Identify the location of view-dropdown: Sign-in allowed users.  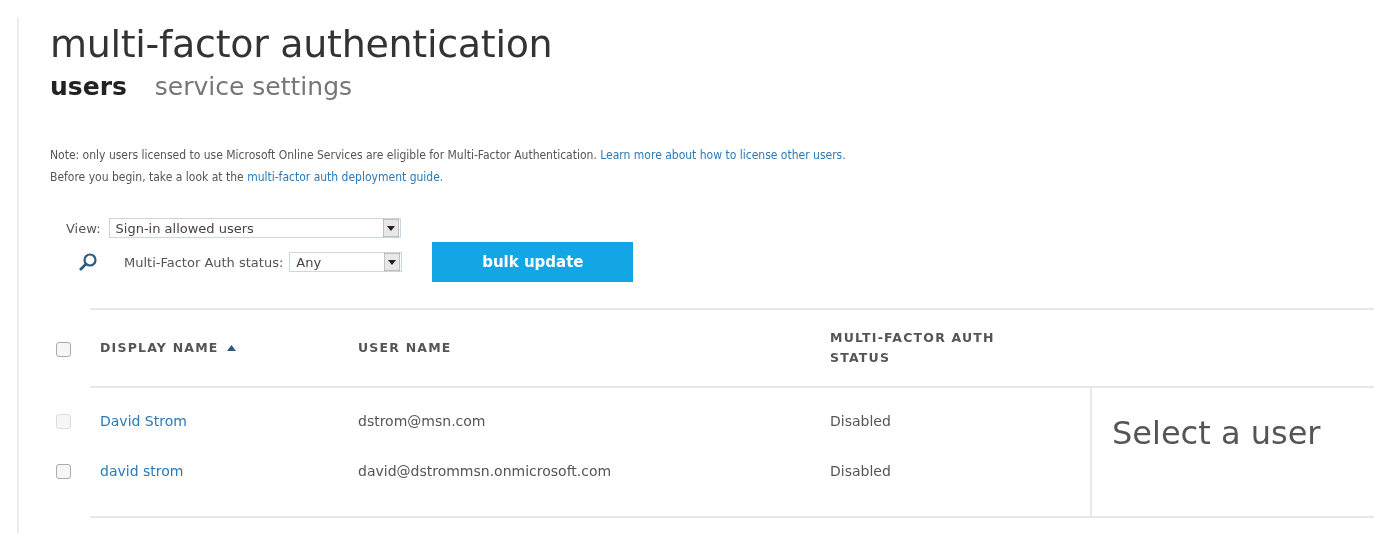
(254, 228).